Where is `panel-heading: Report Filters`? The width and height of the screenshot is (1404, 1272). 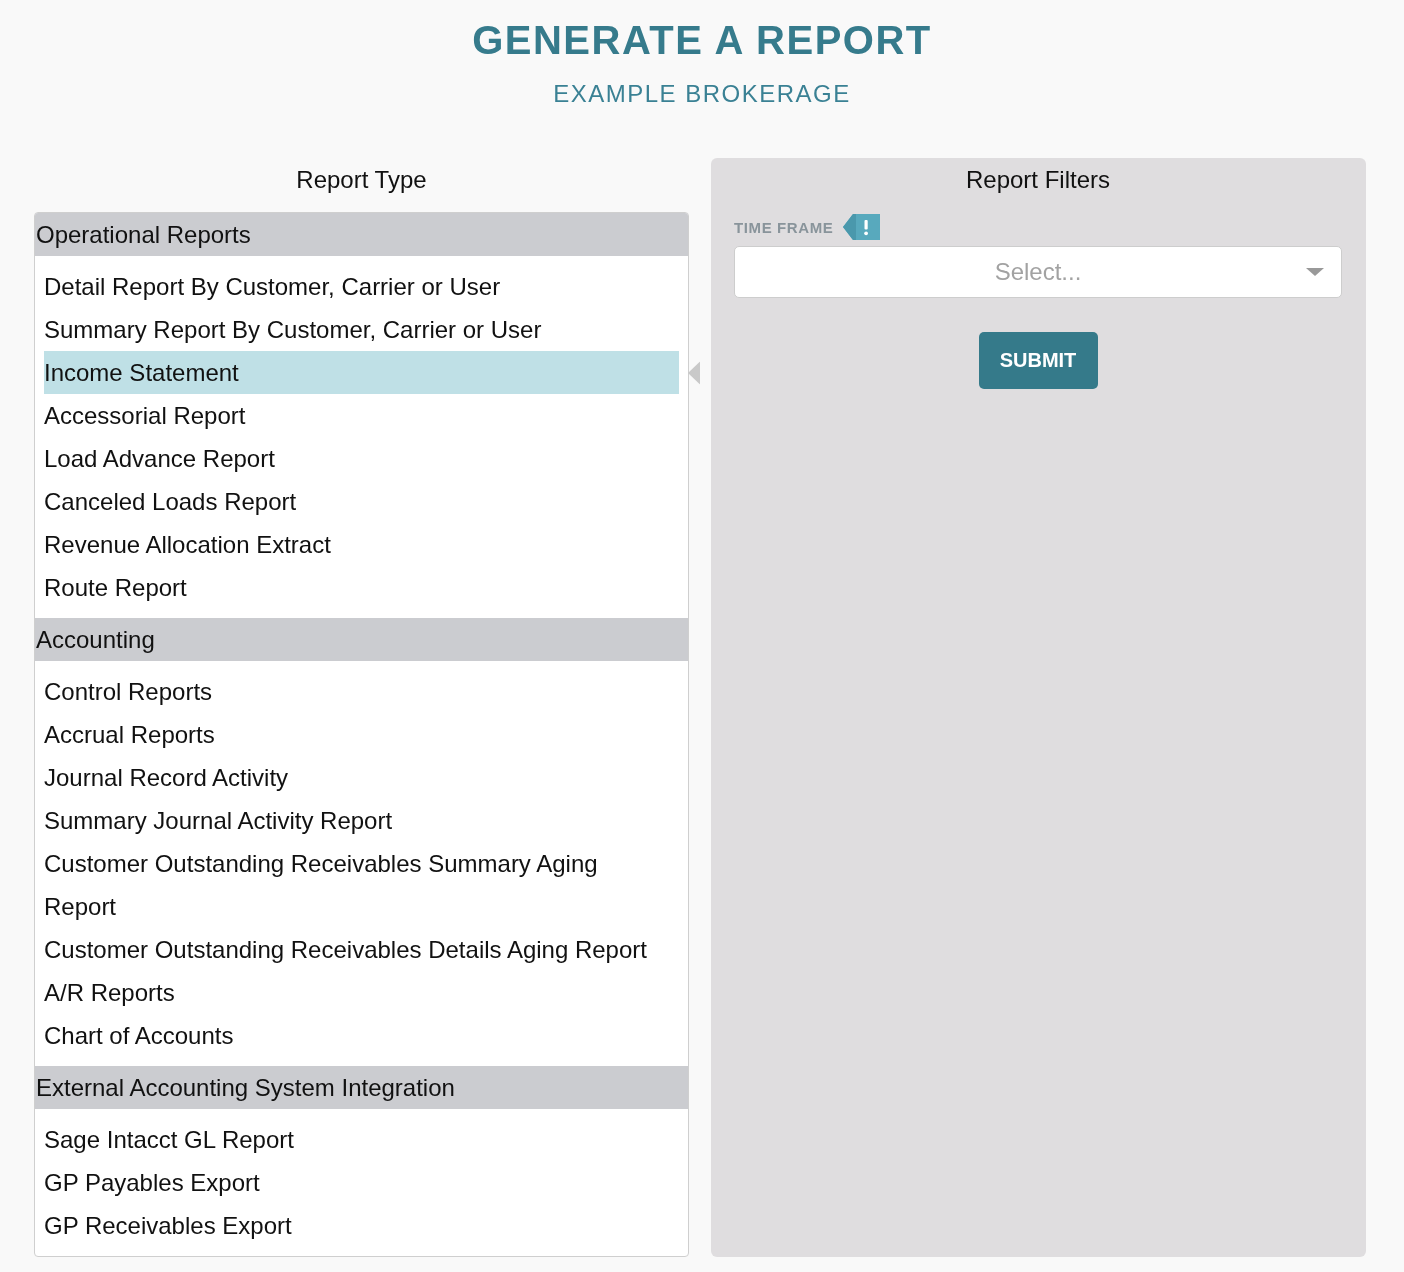
panel-heading: Report Filters is located at coordinates (1037, 180).